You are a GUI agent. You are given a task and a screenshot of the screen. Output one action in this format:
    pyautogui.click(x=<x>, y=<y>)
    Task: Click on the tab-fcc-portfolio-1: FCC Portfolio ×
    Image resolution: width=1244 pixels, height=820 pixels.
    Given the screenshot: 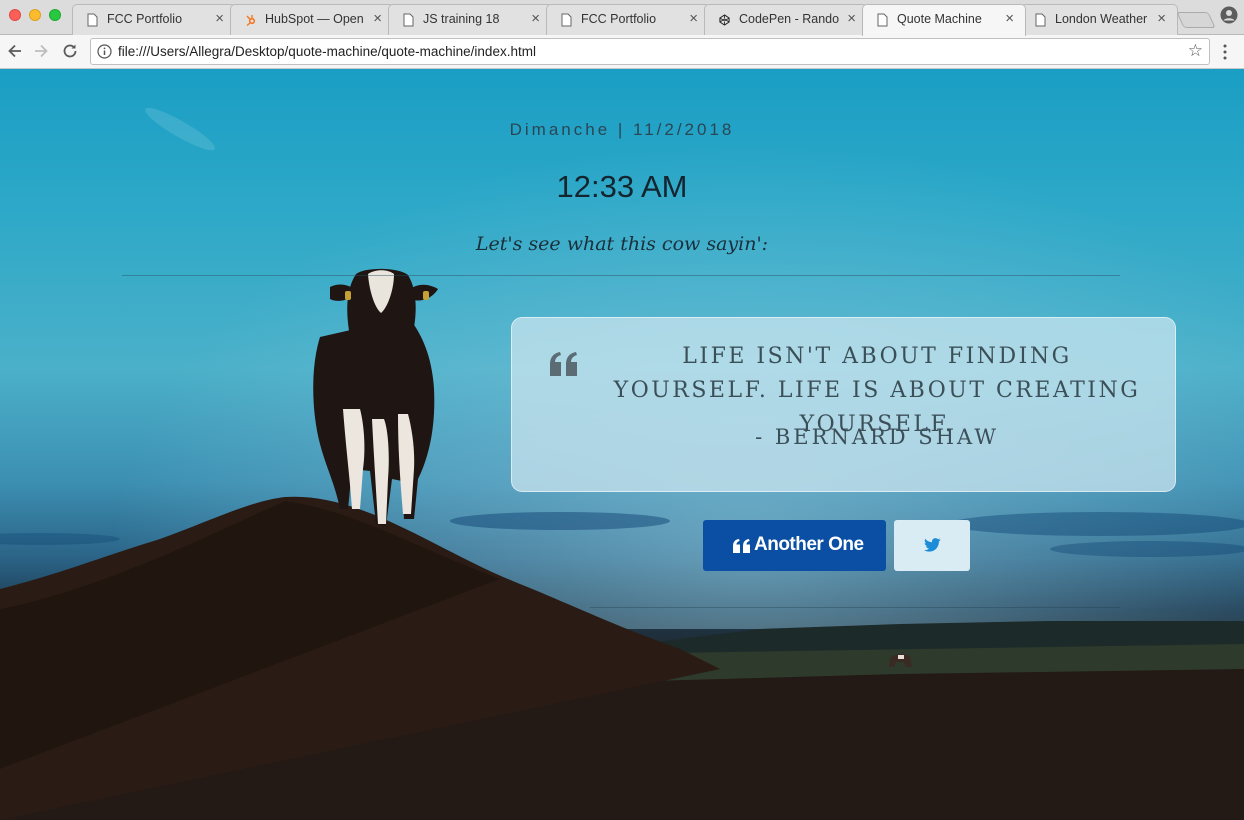 What is the action you would take?
    pyautogui.click(x=154, y=19)
    